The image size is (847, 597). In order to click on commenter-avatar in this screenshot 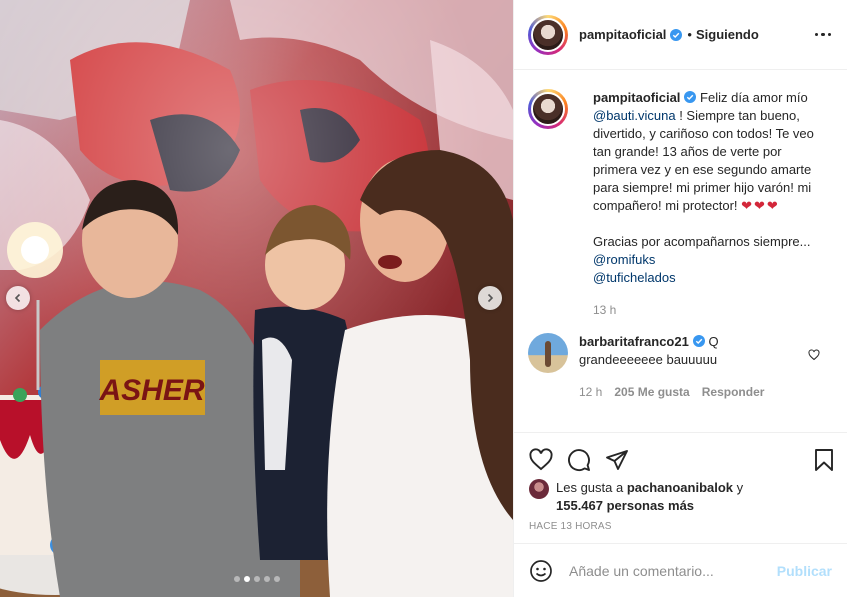, I will do `click(548, 353)`.